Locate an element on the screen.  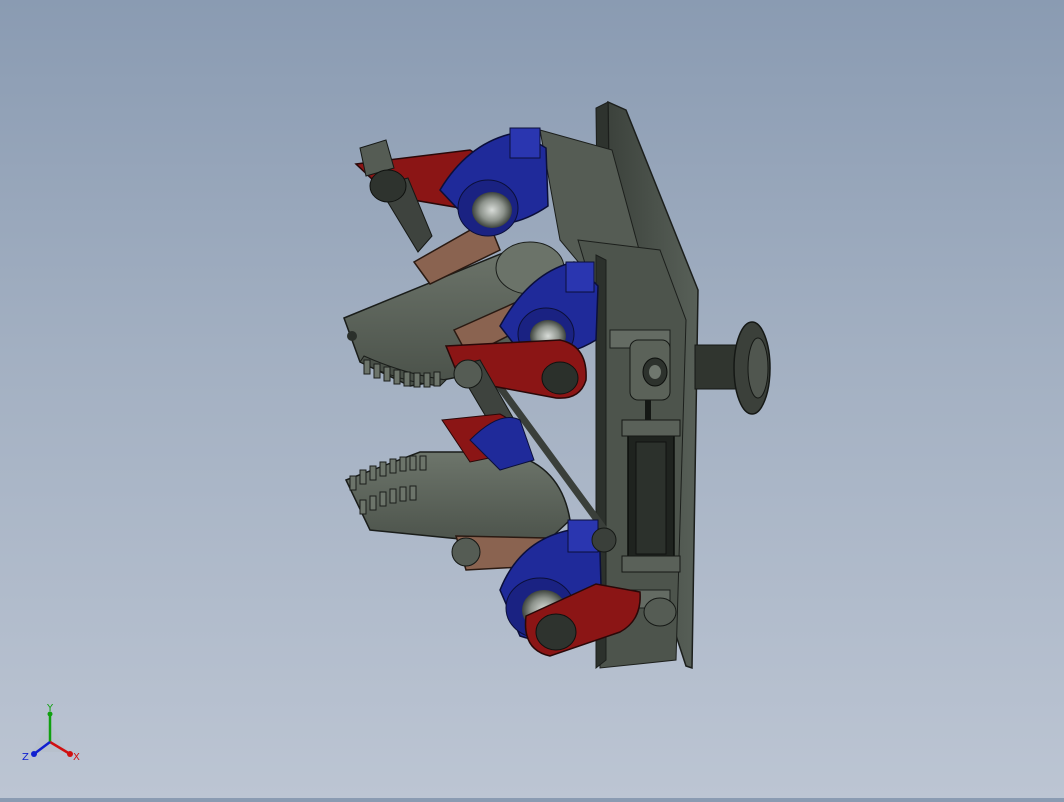
shaft-flange is located at coordinates (732, 368).